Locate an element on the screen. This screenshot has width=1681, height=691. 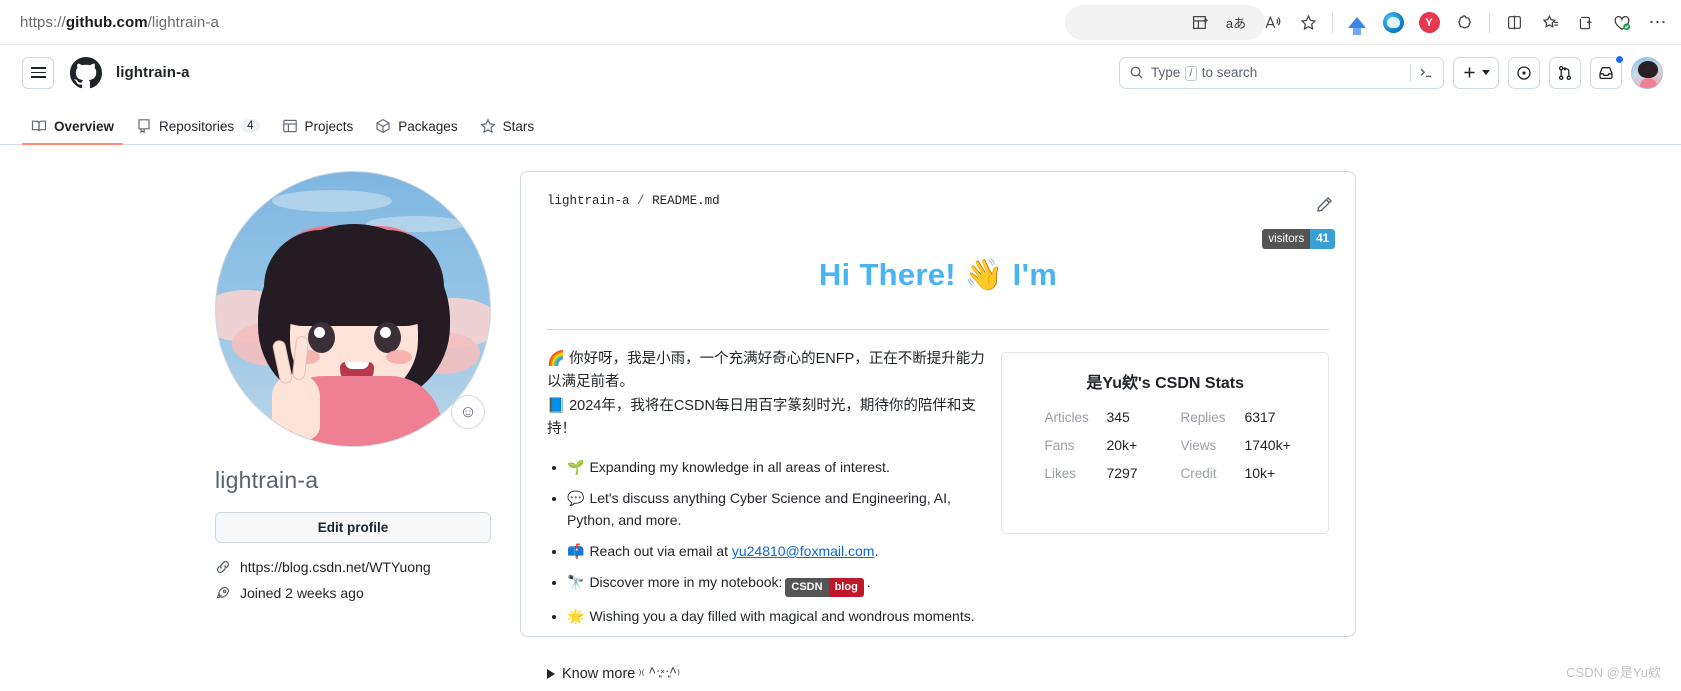
stat-label-views: Views is located at coordinates (1198, 445).